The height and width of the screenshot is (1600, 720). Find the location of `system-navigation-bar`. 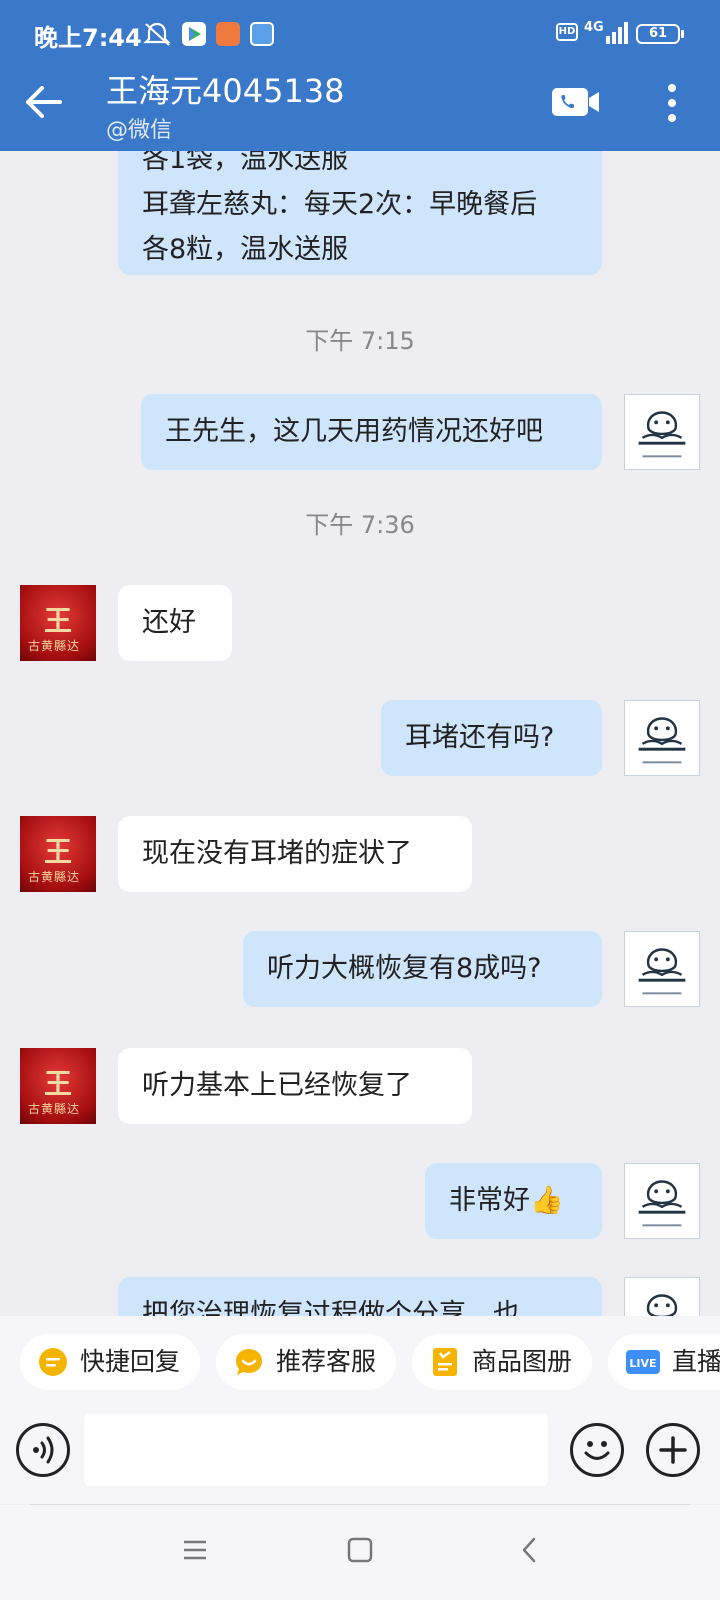

system-navigation-bar is located at coordinates (360, 1552).